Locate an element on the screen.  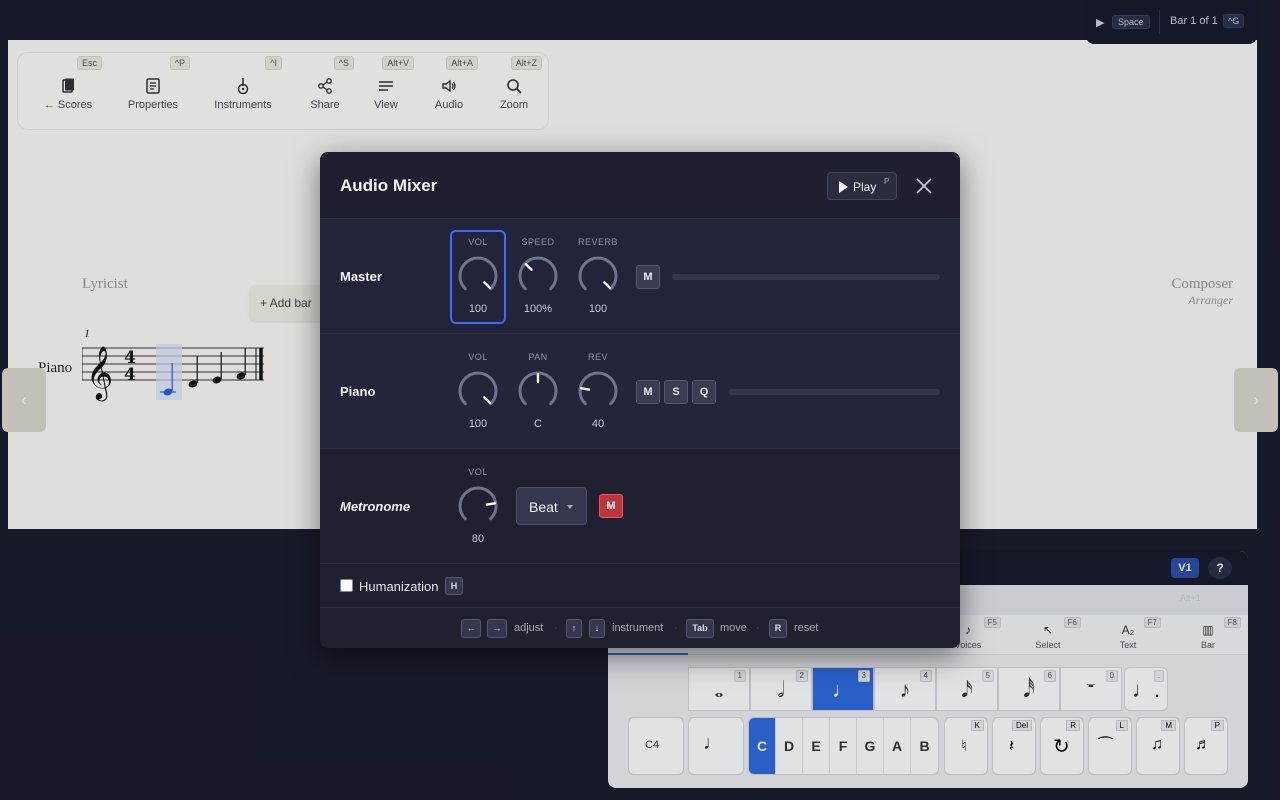
reset-key: R is located at coordinates (778, 628).